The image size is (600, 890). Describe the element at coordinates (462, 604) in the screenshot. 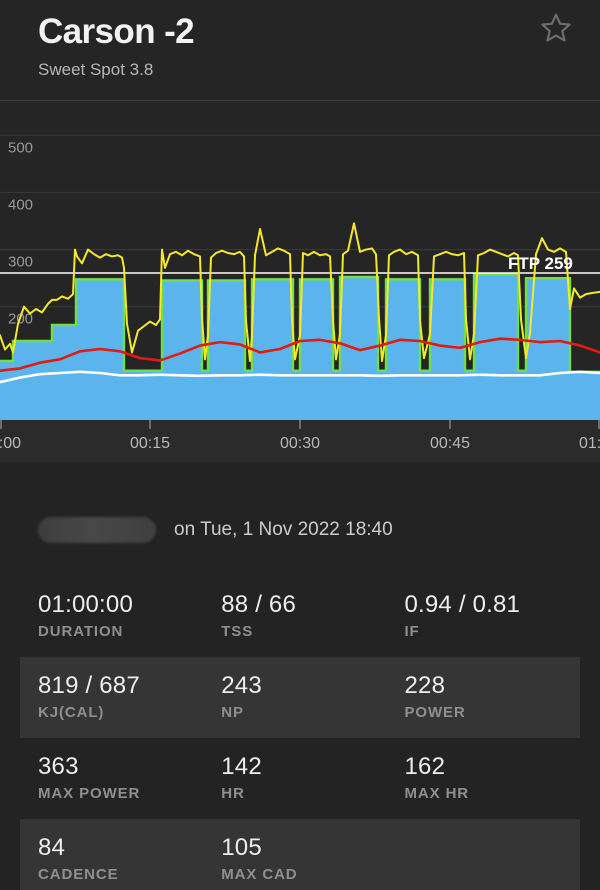

I see `stat-value: 0.94 / 0.81` at that location.